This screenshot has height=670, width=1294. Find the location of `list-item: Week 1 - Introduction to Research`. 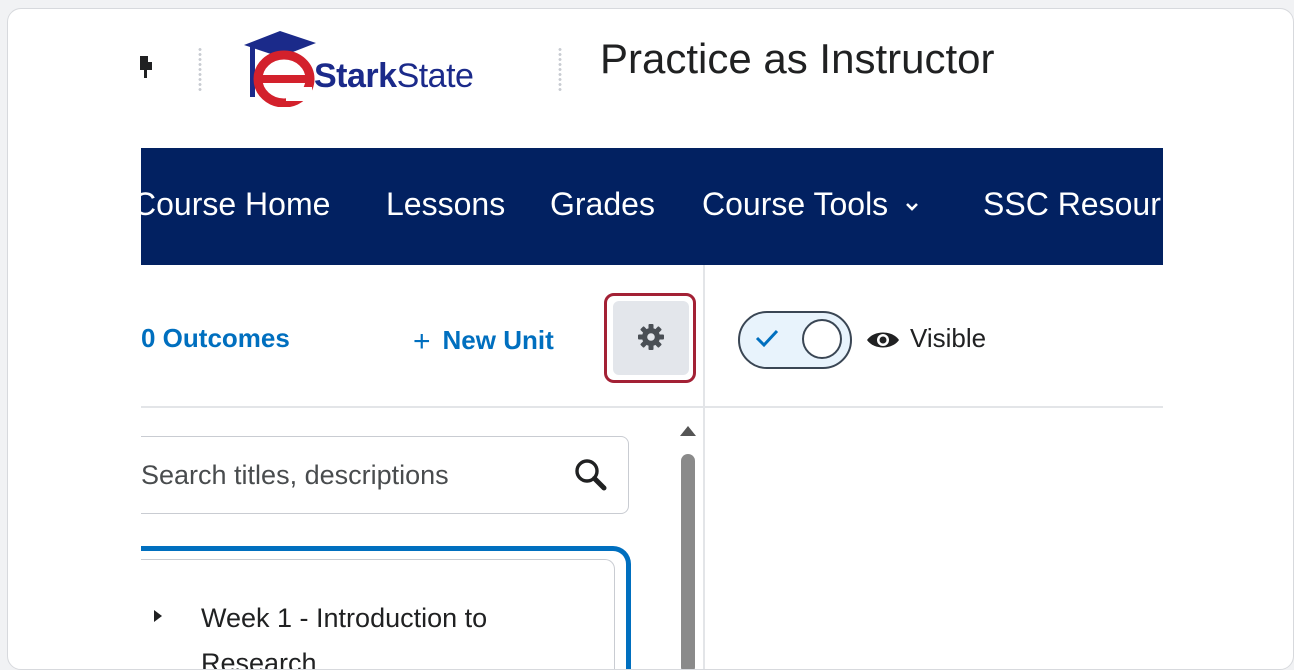

list-item: Week 1 - Introduction to Research is located at coordinates (378, 614).